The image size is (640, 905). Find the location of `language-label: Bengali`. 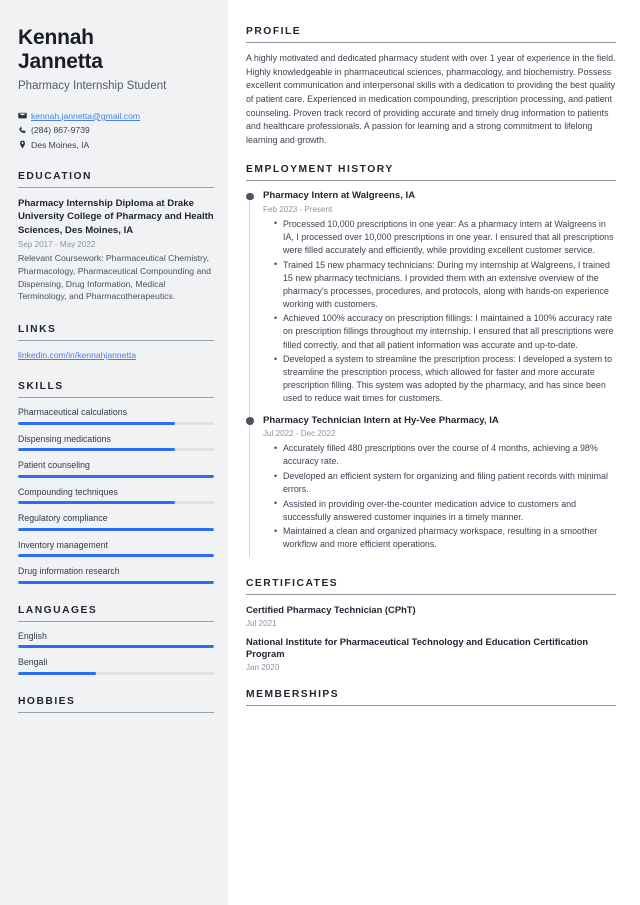

language-label: Bengali is located at coordinates (33, 662).